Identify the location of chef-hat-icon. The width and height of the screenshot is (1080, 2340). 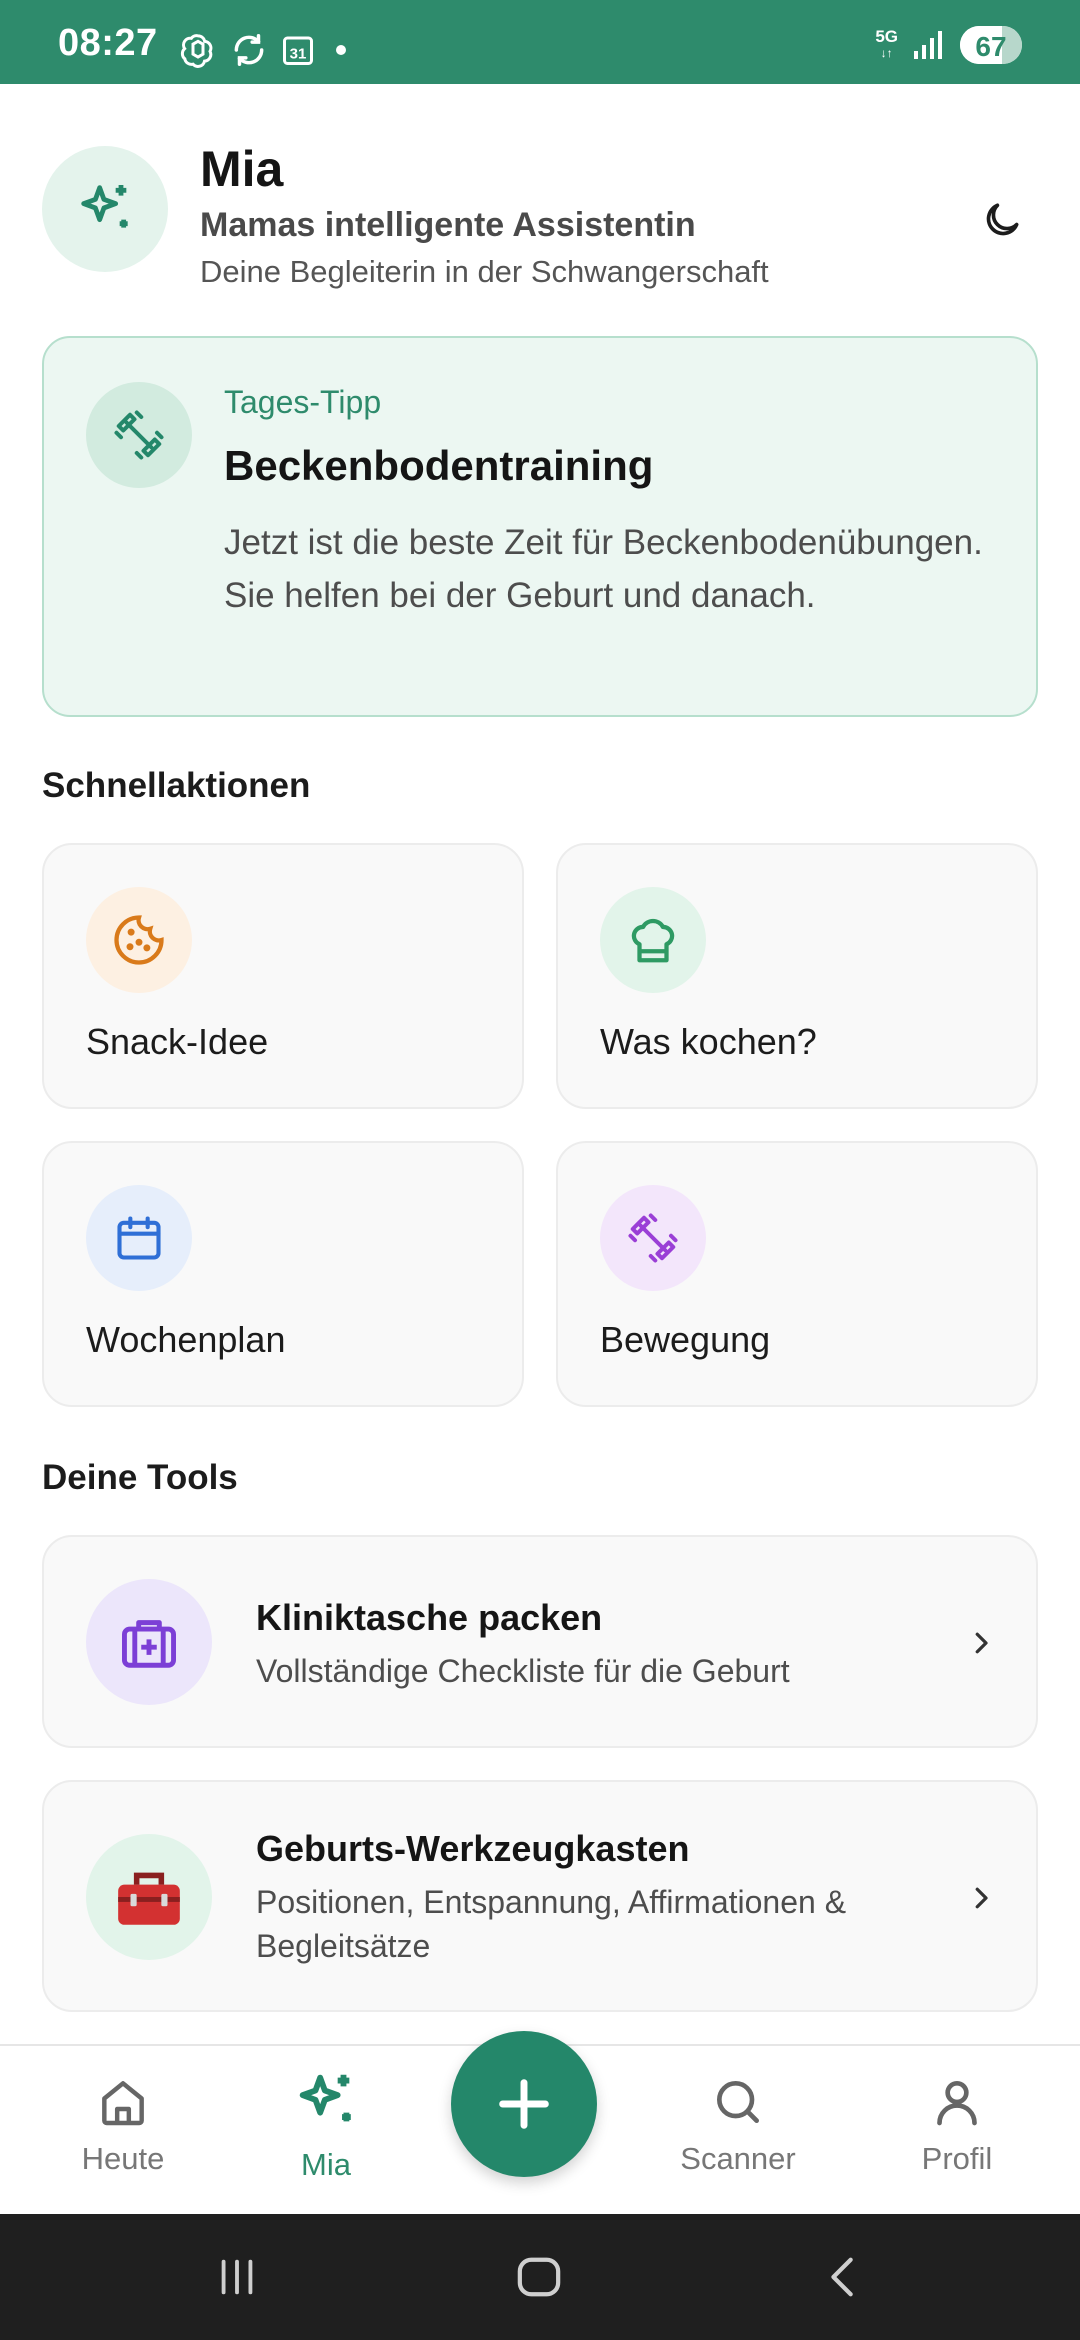
(653, 940).